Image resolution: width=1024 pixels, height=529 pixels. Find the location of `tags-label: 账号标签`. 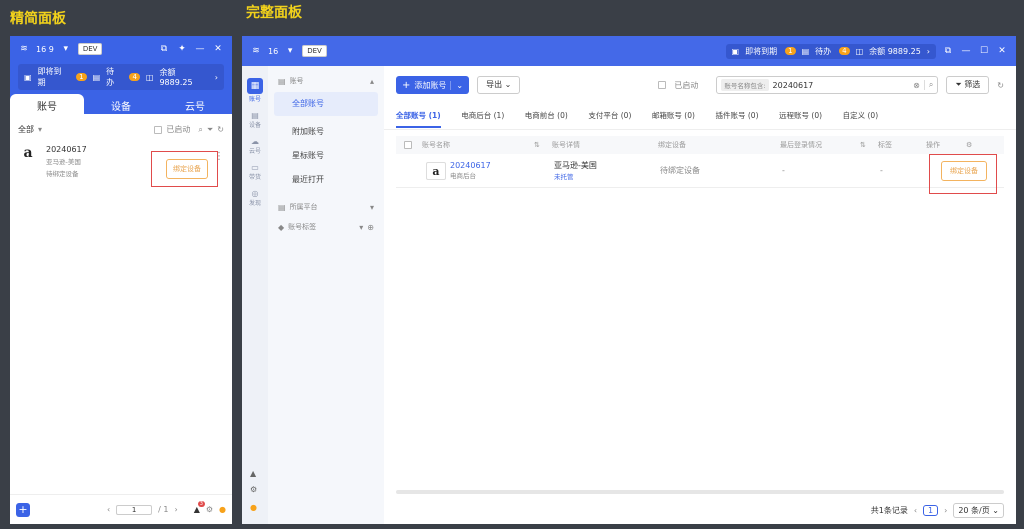

tags-label: 账号标签 is located at coordinates (302, 227).